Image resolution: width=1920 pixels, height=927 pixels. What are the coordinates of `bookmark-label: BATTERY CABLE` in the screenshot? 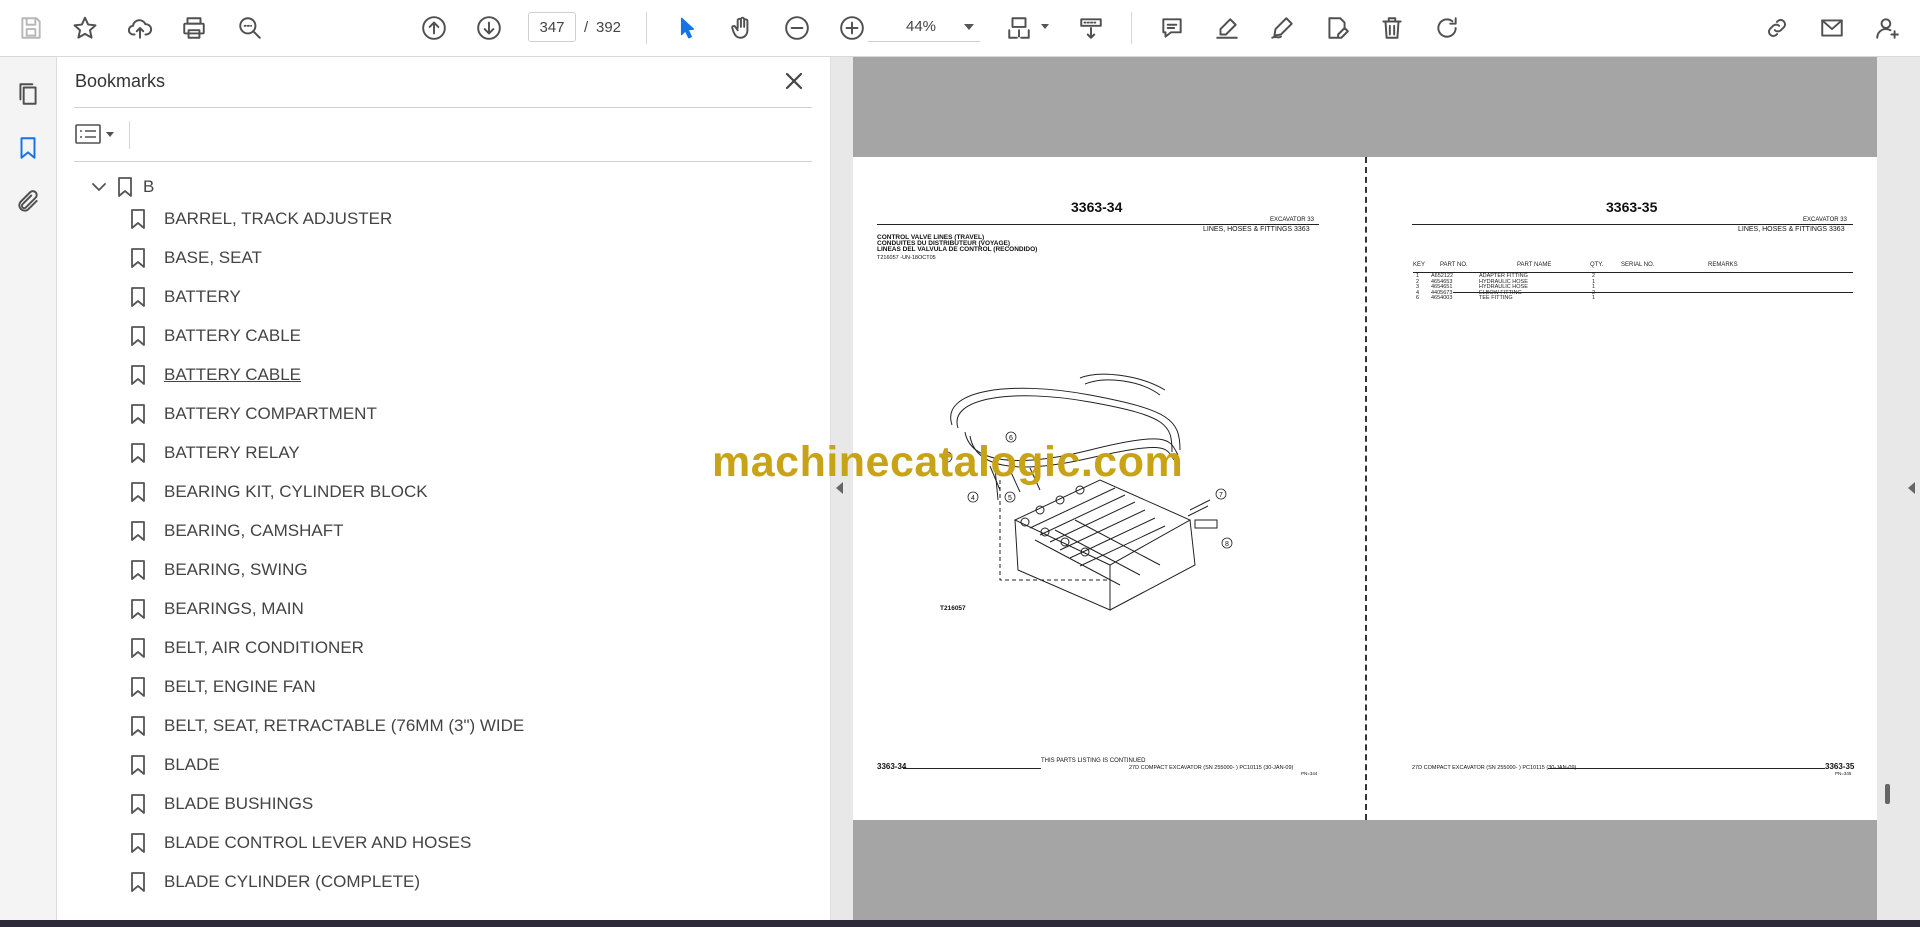 It's located at (232, 335).